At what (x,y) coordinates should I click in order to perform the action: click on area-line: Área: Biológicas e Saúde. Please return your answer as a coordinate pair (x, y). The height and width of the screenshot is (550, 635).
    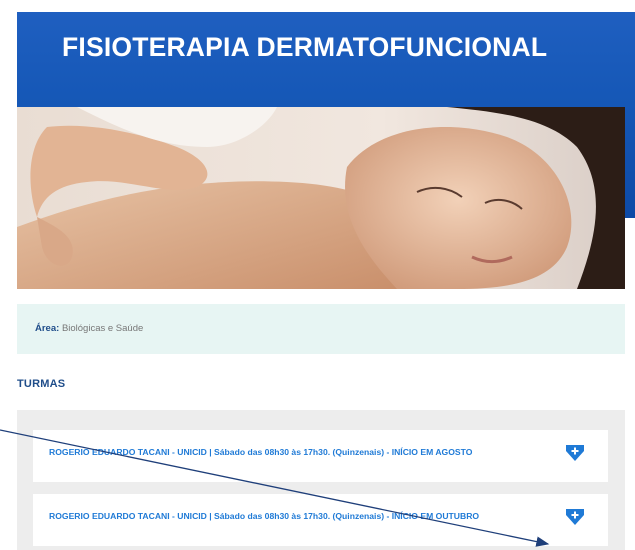
    Looking at the image, I should click on (89, 328).